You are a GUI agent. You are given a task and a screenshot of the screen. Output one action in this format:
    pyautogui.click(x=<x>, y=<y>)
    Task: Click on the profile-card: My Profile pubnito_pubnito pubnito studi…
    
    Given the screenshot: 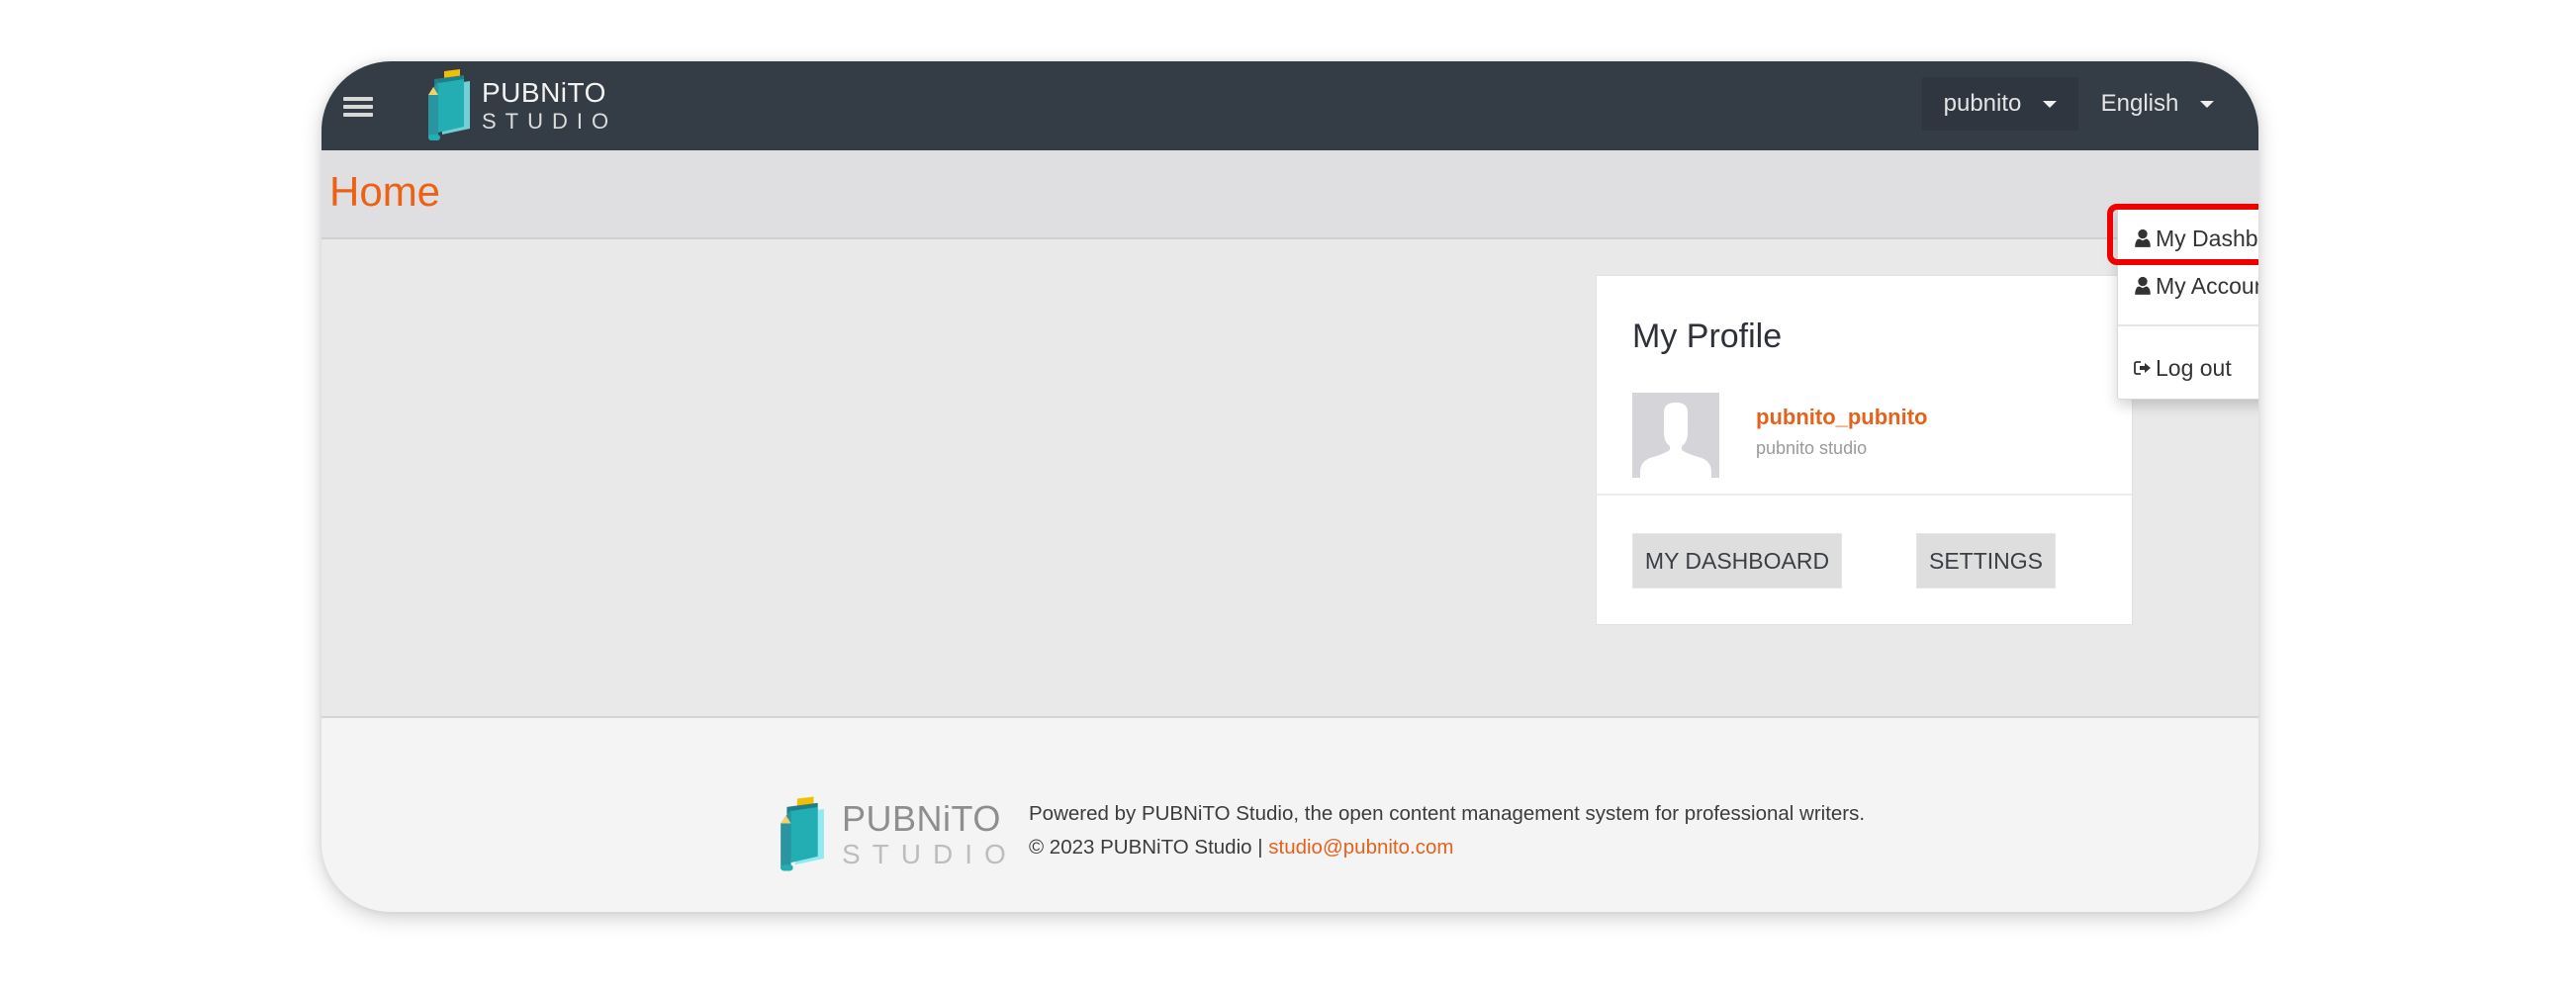 What is the action you would take?
    pyautogui.click(x=1865, y=450)
    